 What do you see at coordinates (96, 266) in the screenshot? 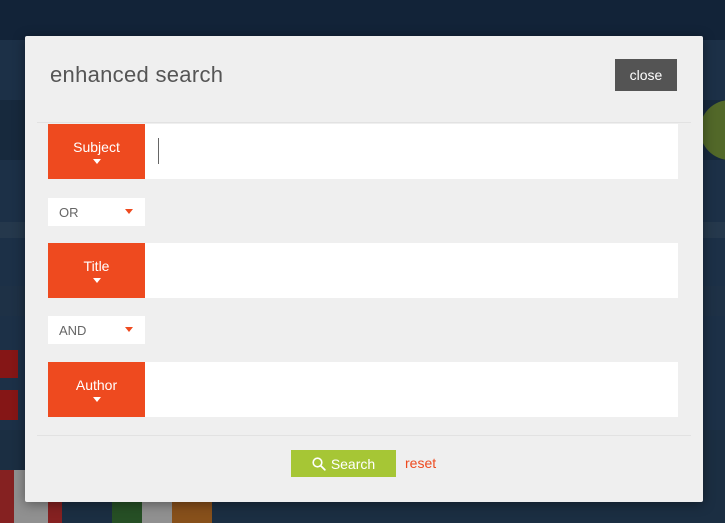
I see `field-selector-label: Title` at bounding box center [96, 266].